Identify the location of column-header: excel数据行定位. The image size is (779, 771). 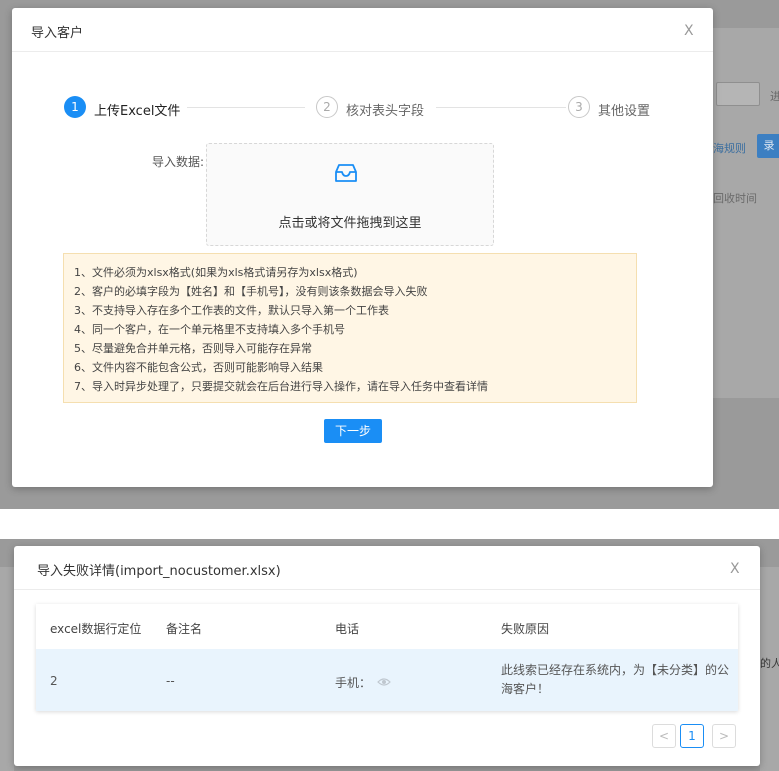
(96, 629).